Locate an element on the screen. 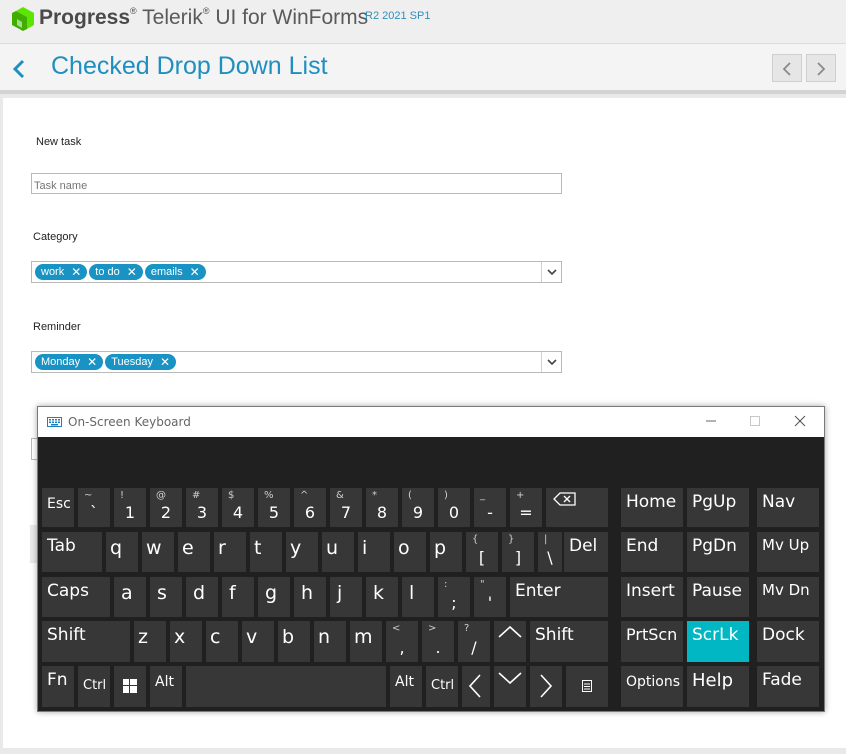  key-menu is located at coordinates (587, 686).